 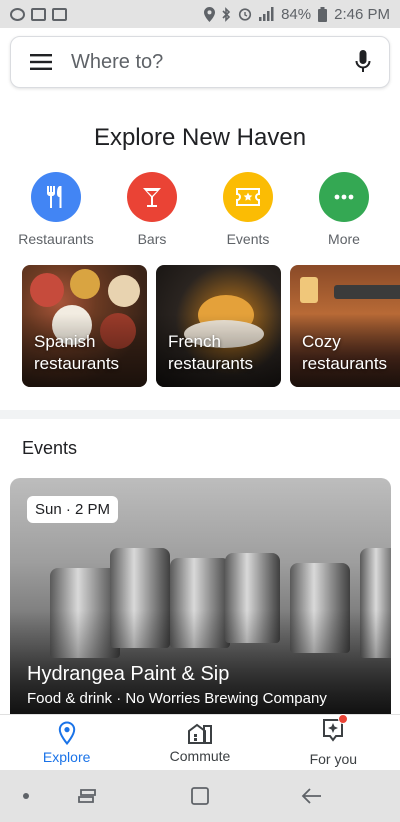 What do you see at coordinates (345, 352) in the screenshot?
I see `card-title: Cozy restaurants` at bounding box center [345, 352].